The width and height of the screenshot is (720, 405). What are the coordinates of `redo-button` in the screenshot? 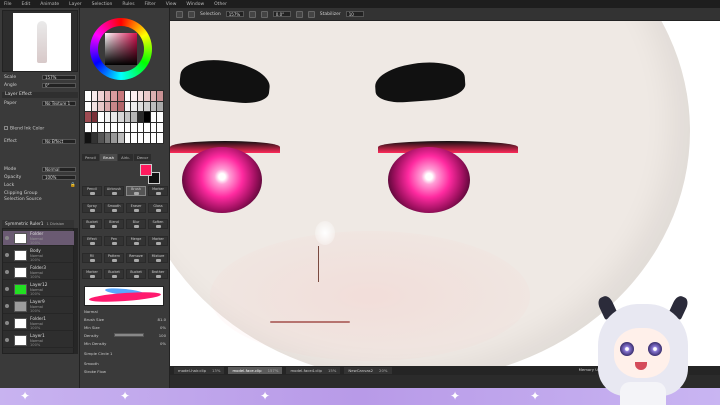 It's located at (191, 14).